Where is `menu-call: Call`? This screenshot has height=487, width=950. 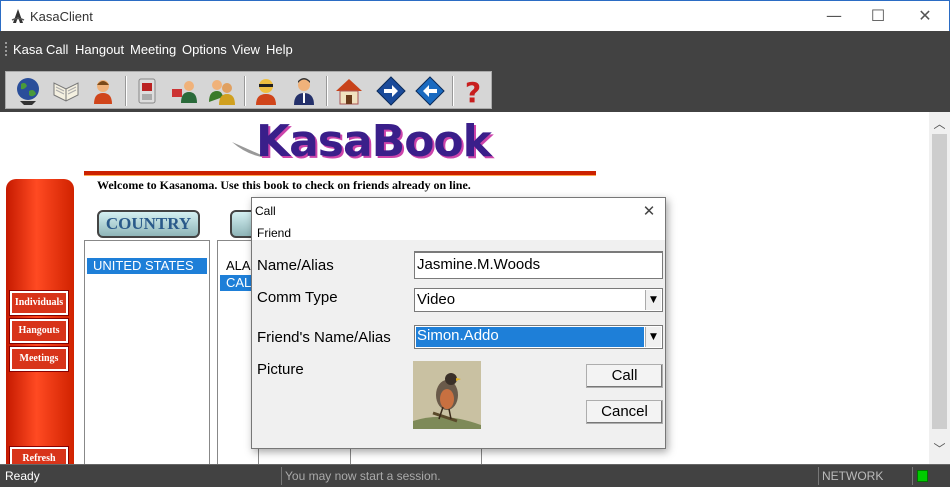
menu-call: Call is located at coordinates (57, 49).